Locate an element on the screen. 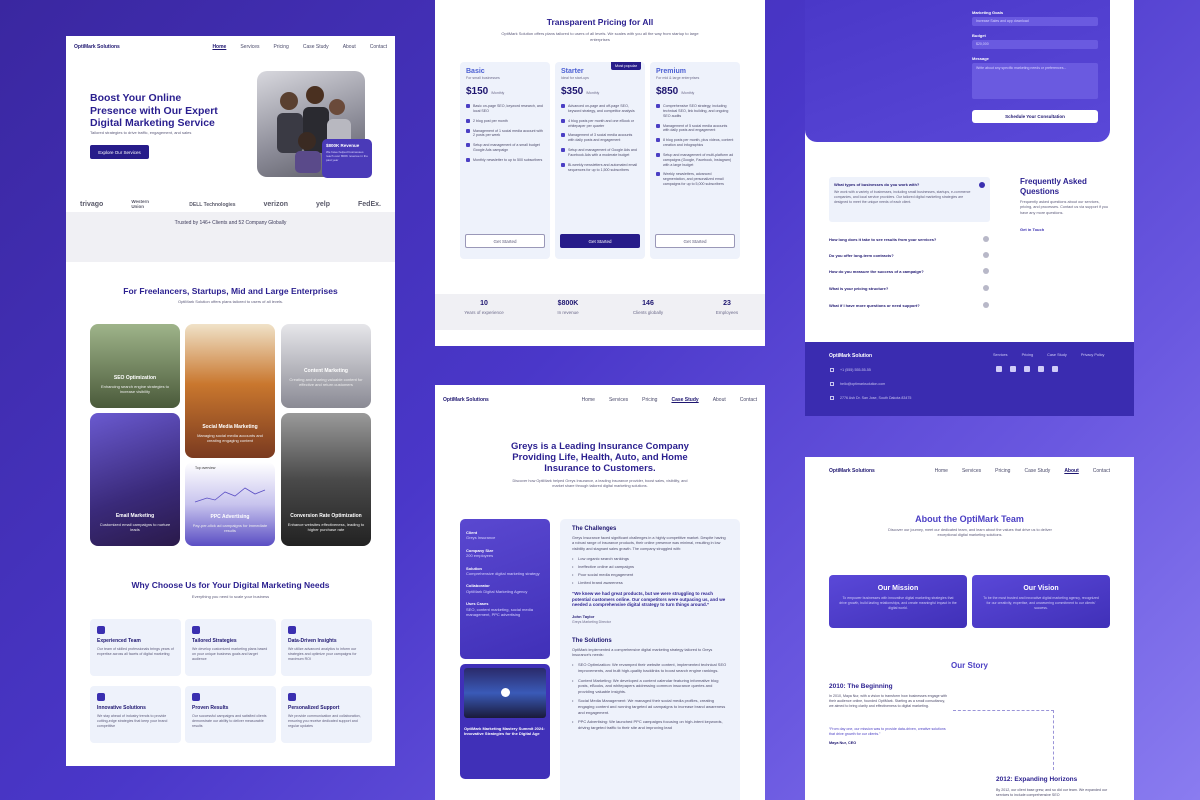 The image size is (1200, 800). lightbulb-icon is located at coordinates (101, 697).